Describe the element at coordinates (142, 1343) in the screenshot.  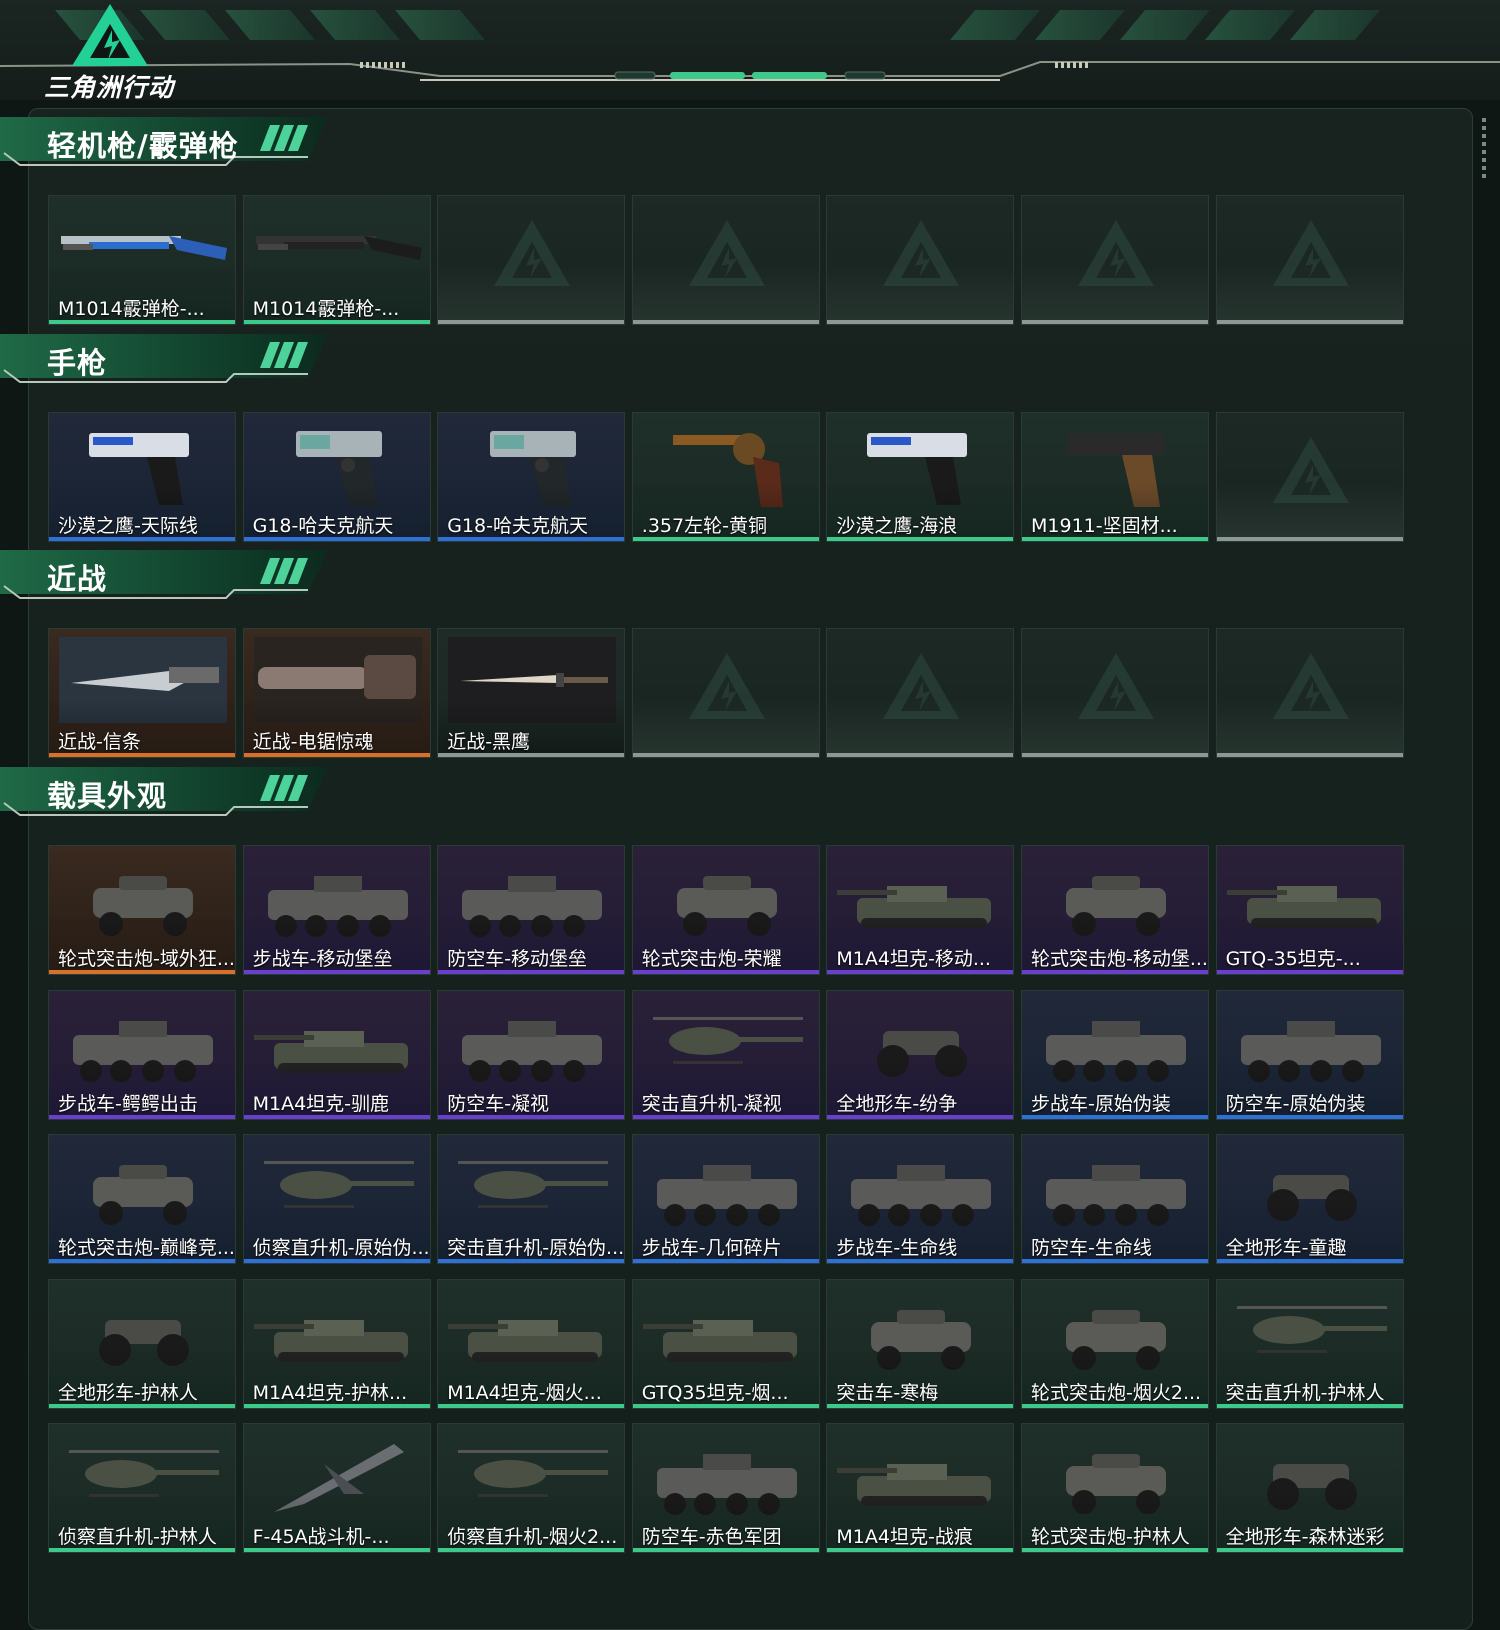
I see `item-card: 全地形车-护林人` at that location.